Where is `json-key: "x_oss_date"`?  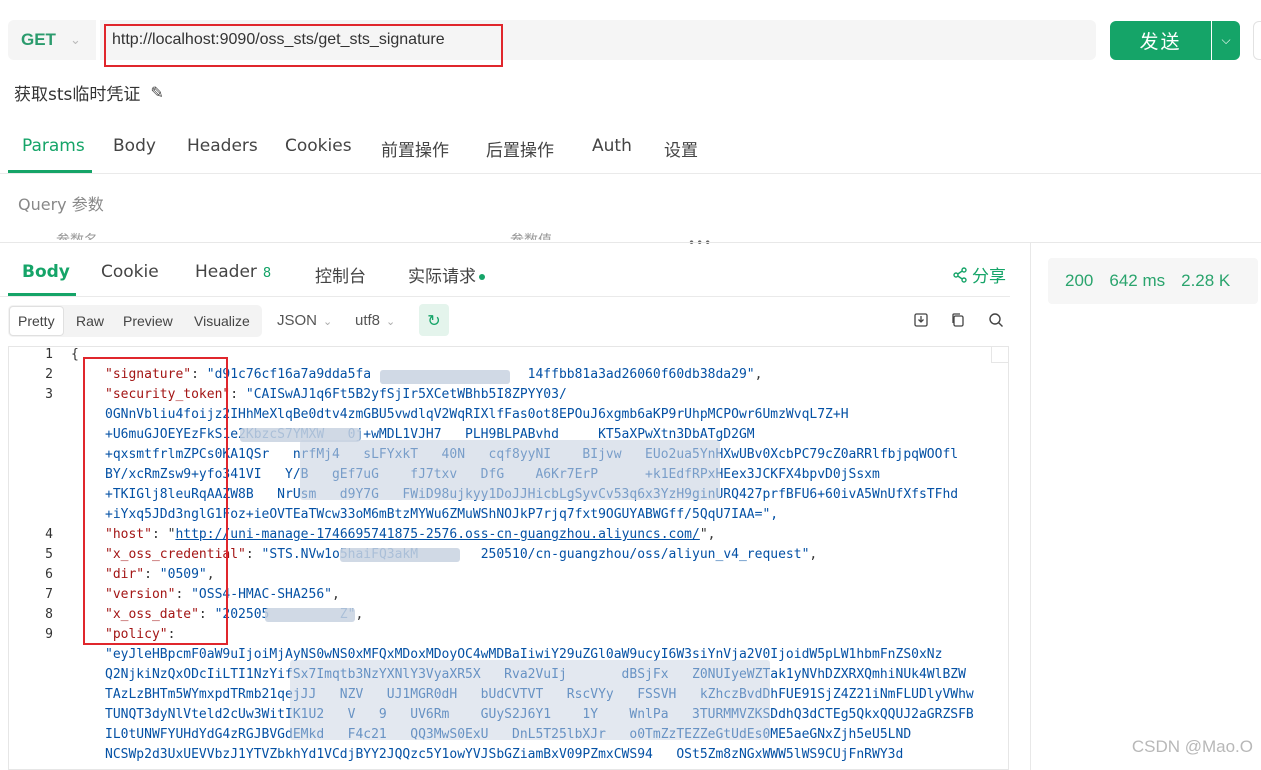 json-key: "x_oss_date" is located at coordinates (152, 614).